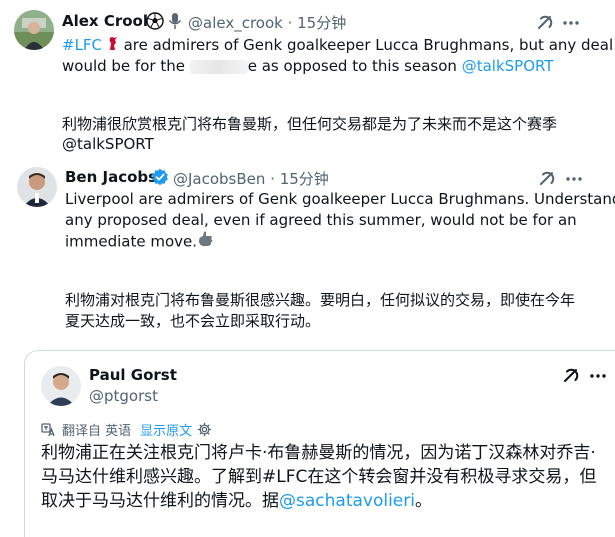  Describe the element at coordinates (34, 30) in the screenshot. I see `avatar-alex-crook` at that location.